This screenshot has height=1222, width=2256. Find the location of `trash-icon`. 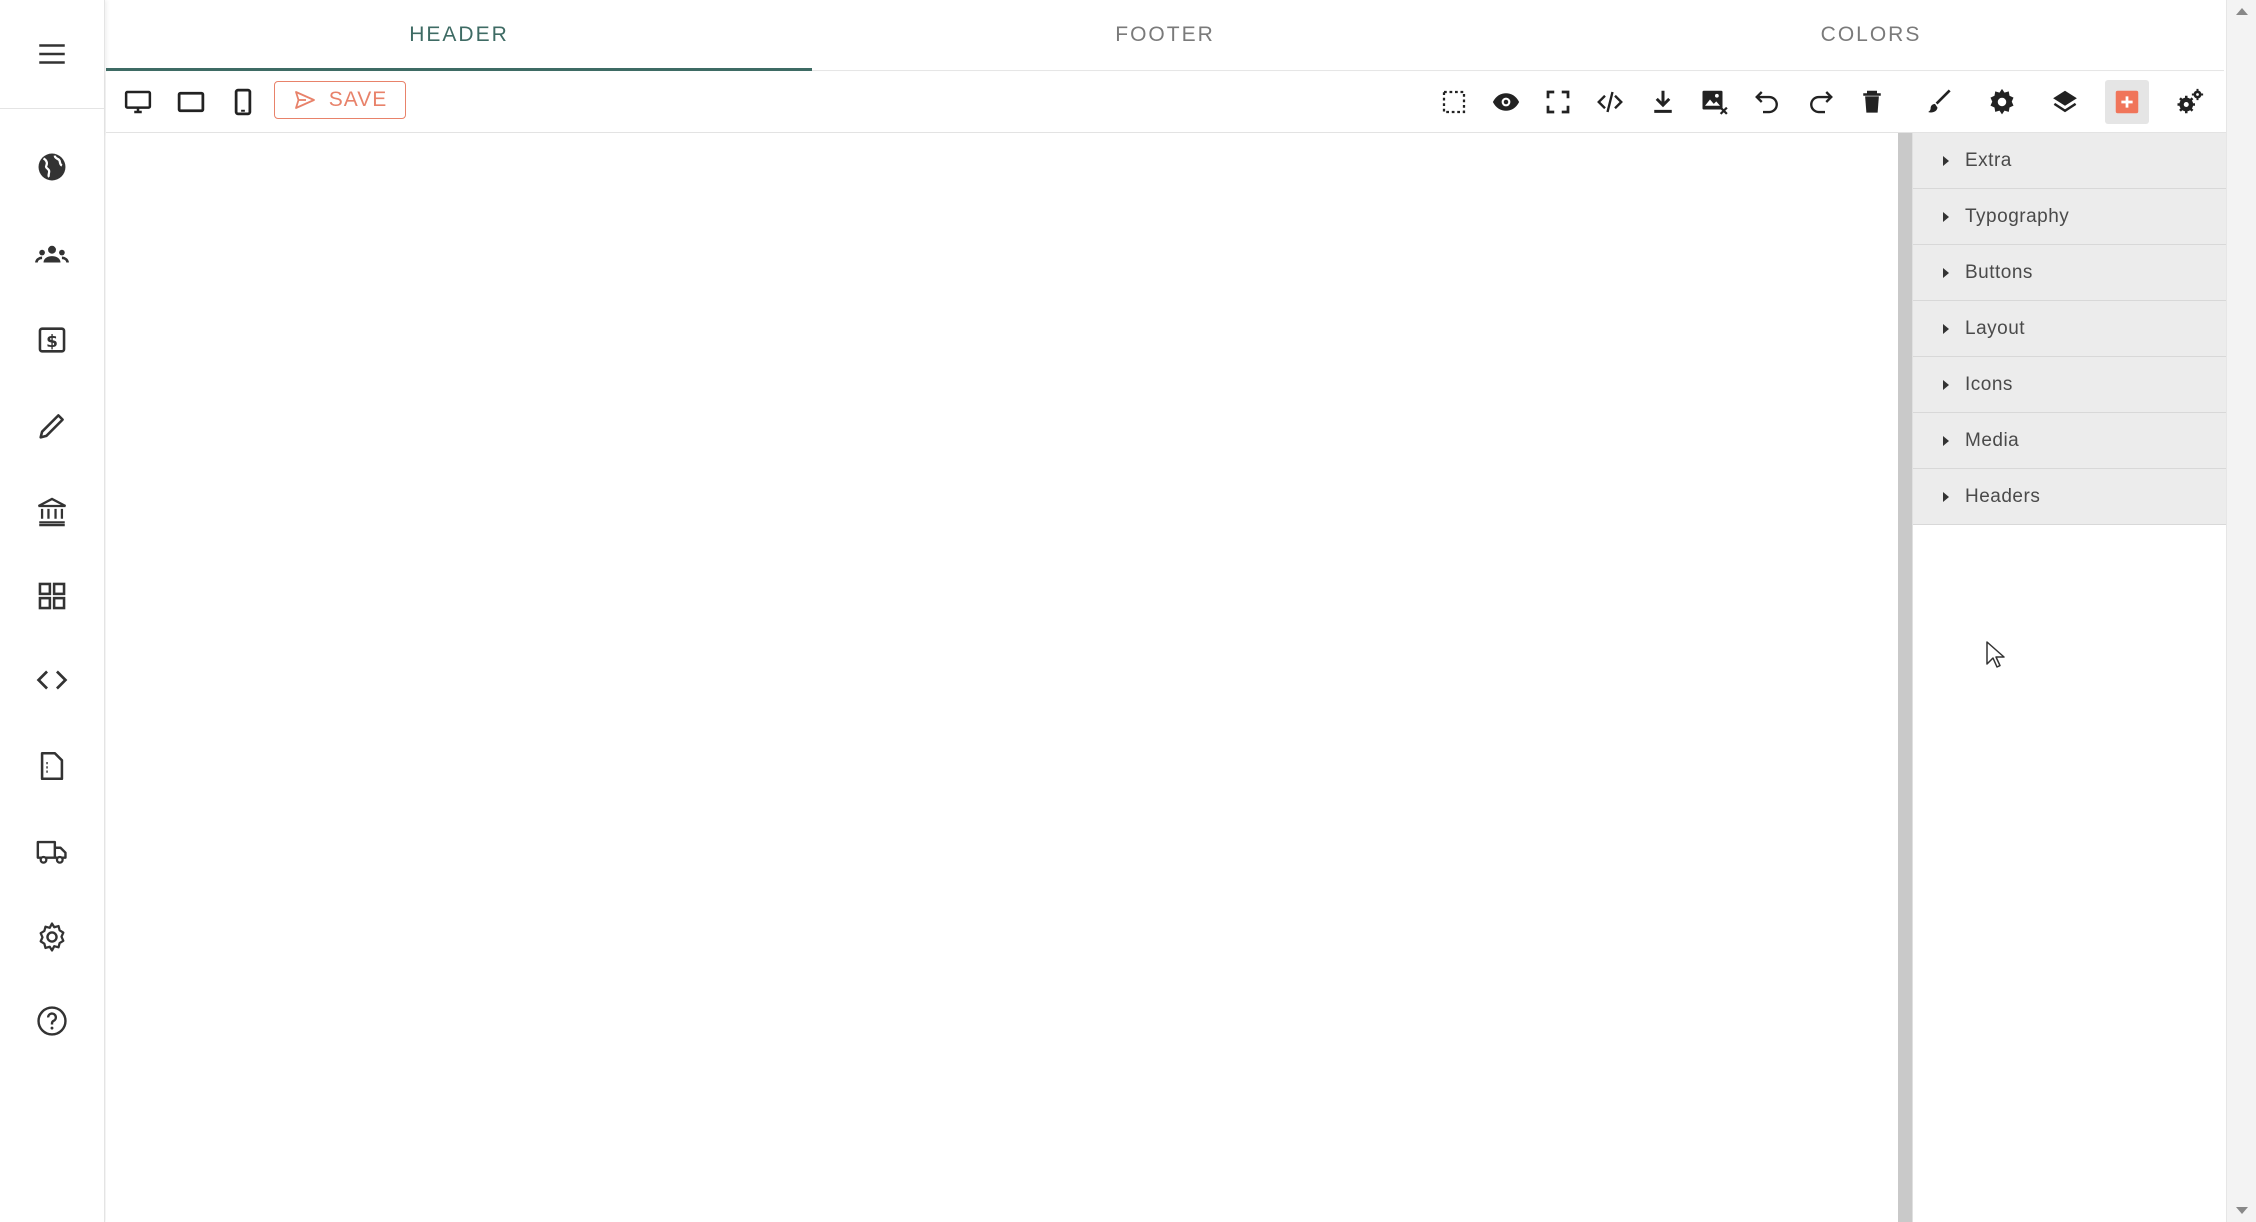

trash-icon is located at coordinates (1872, 101).